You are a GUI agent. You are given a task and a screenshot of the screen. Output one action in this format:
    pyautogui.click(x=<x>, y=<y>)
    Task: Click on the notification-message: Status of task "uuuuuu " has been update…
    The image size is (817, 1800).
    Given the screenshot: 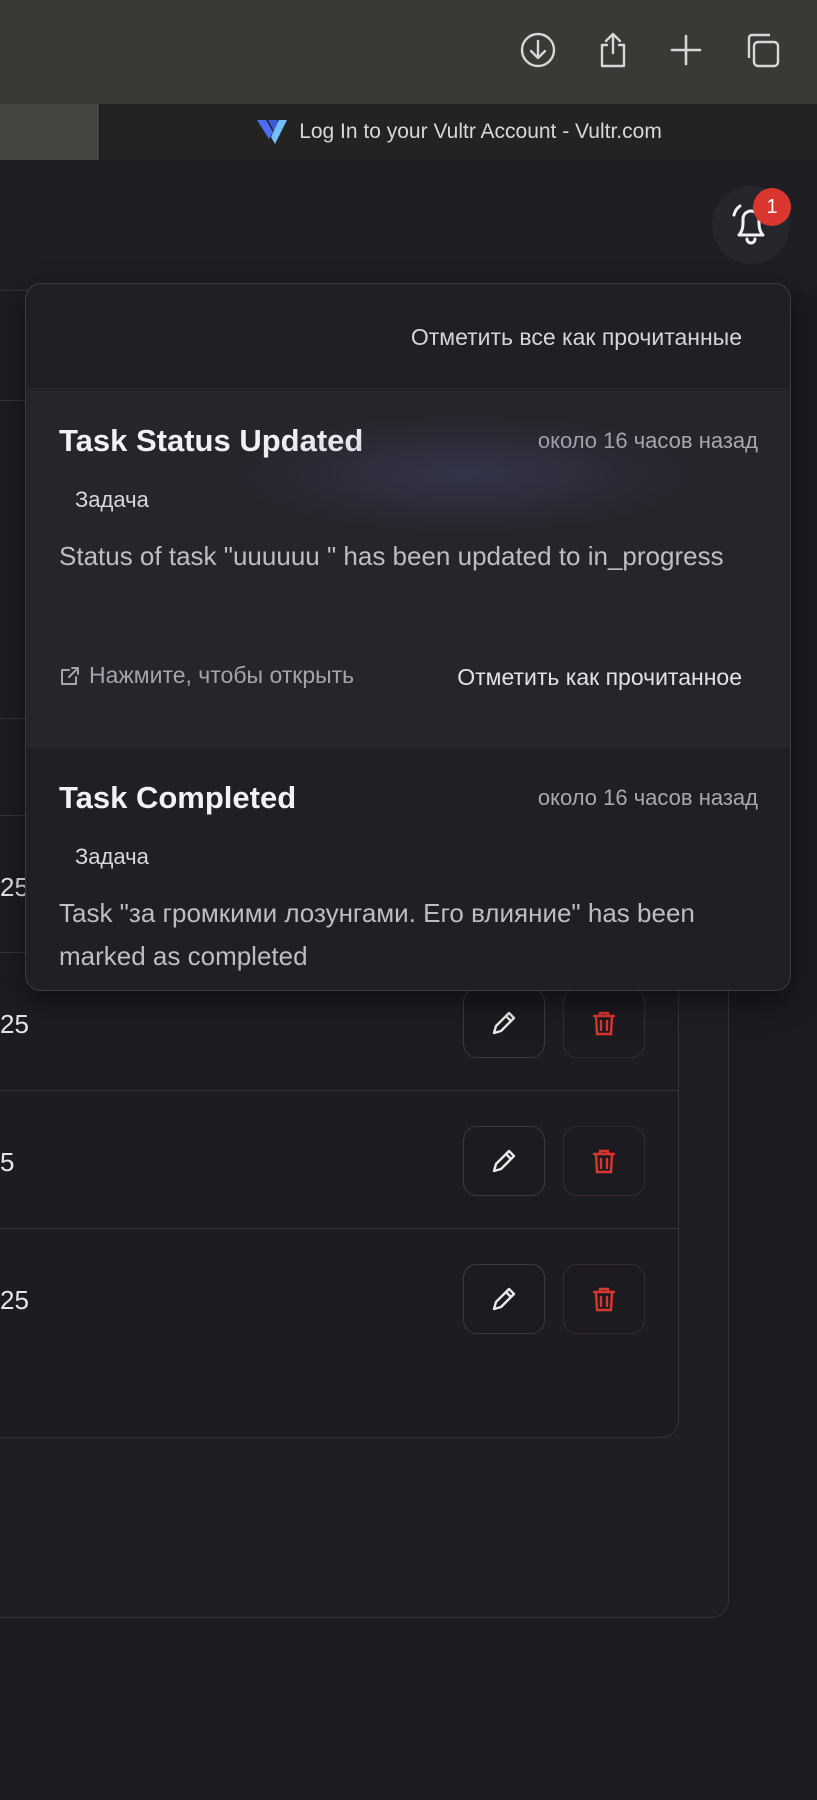 What is the action you would take?
    pyautogui.click(x=391, y=556)
    